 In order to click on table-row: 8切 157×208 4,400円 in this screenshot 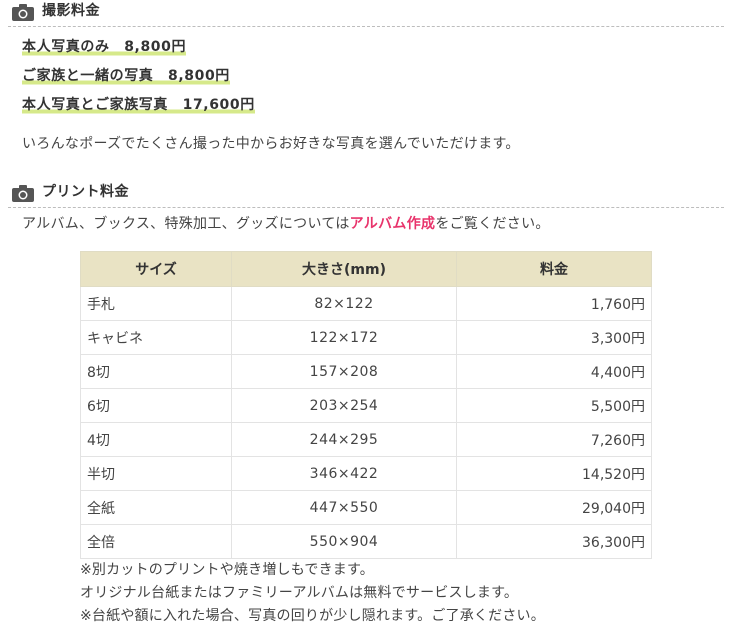, I will do `click(366, 371)`.